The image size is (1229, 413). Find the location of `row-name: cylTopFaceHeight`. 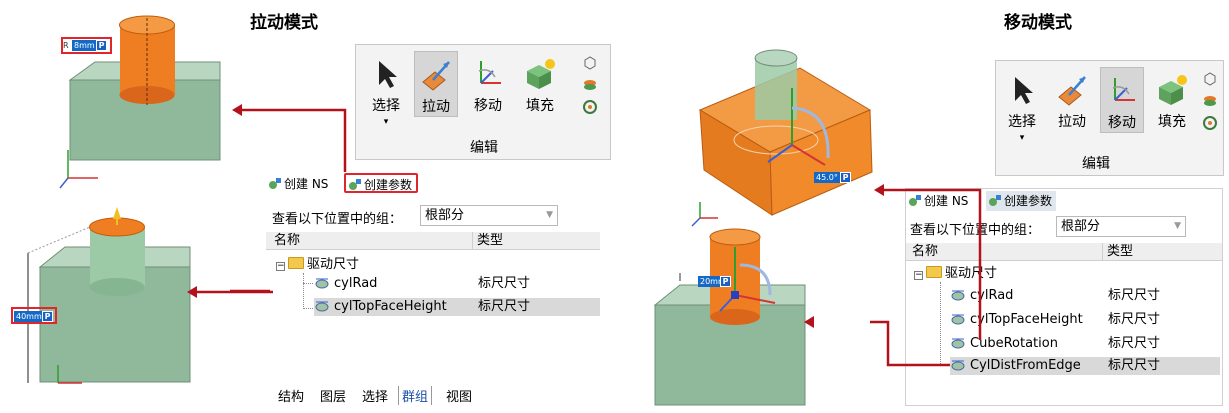

row-name: cylTopFaceHeight is located at coordinates (390, 306).